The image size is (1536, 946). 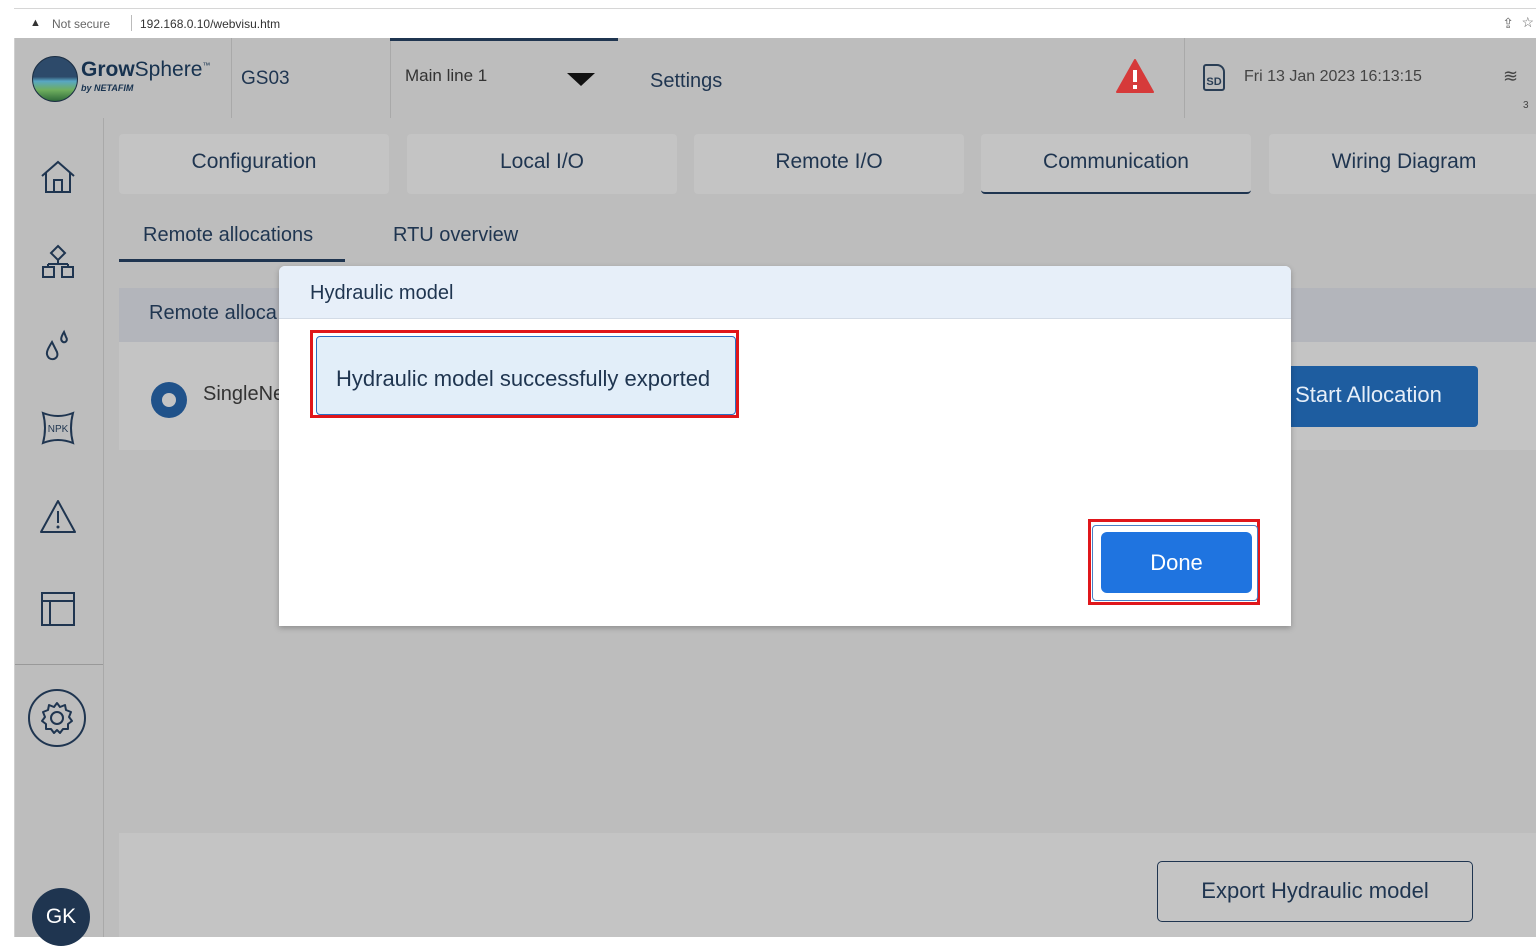 I want to click on chevron-down-icon, so click(x=581, y=79).